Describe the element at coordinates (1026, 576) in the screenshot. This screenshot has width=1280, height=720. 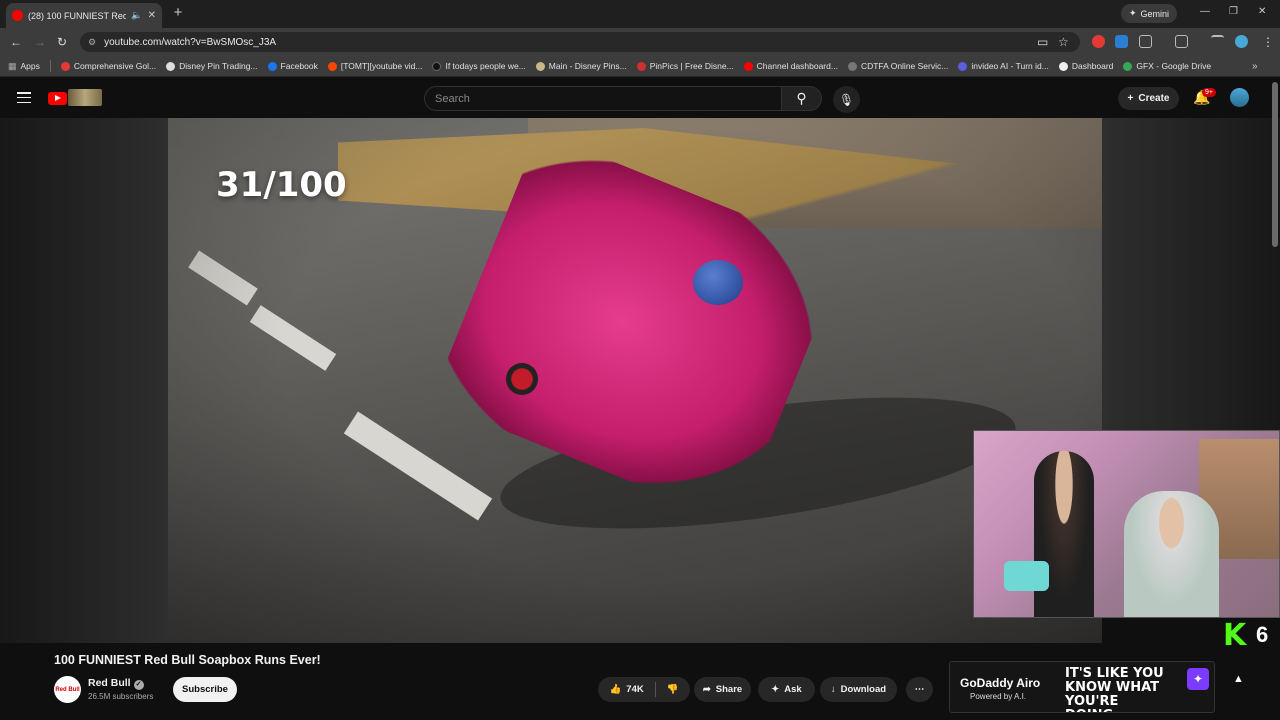
I see `webcam-cake` at that location.